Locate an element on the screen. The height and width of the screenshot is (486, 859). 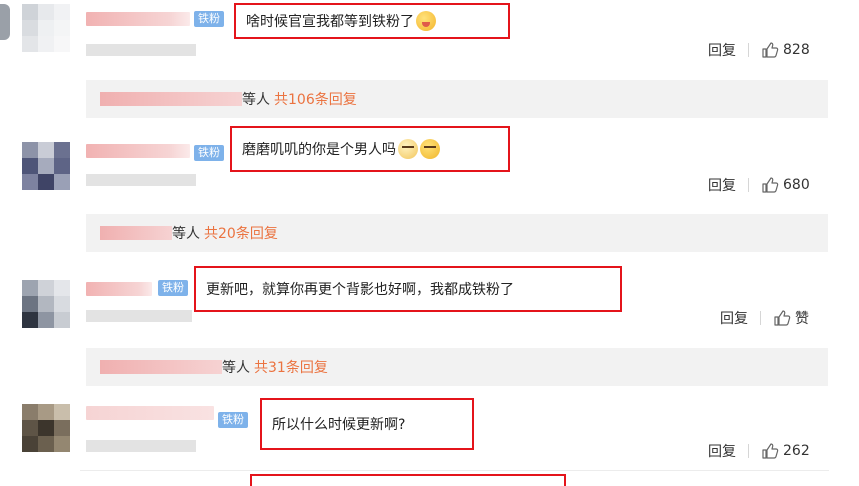
comment-text-highlight: 所以什么时候更新啊? is located at coordinates (367, 424).